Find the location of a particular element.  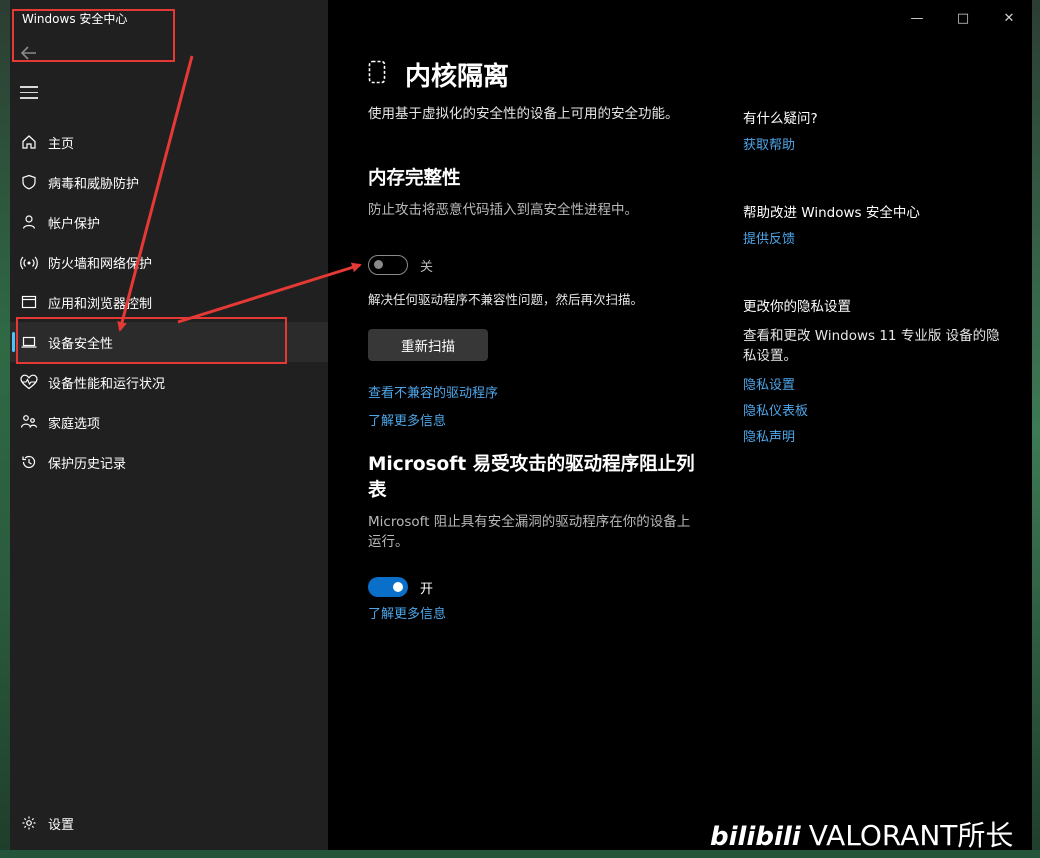

annotation-arrow-right is located at coordinates (269, 293).